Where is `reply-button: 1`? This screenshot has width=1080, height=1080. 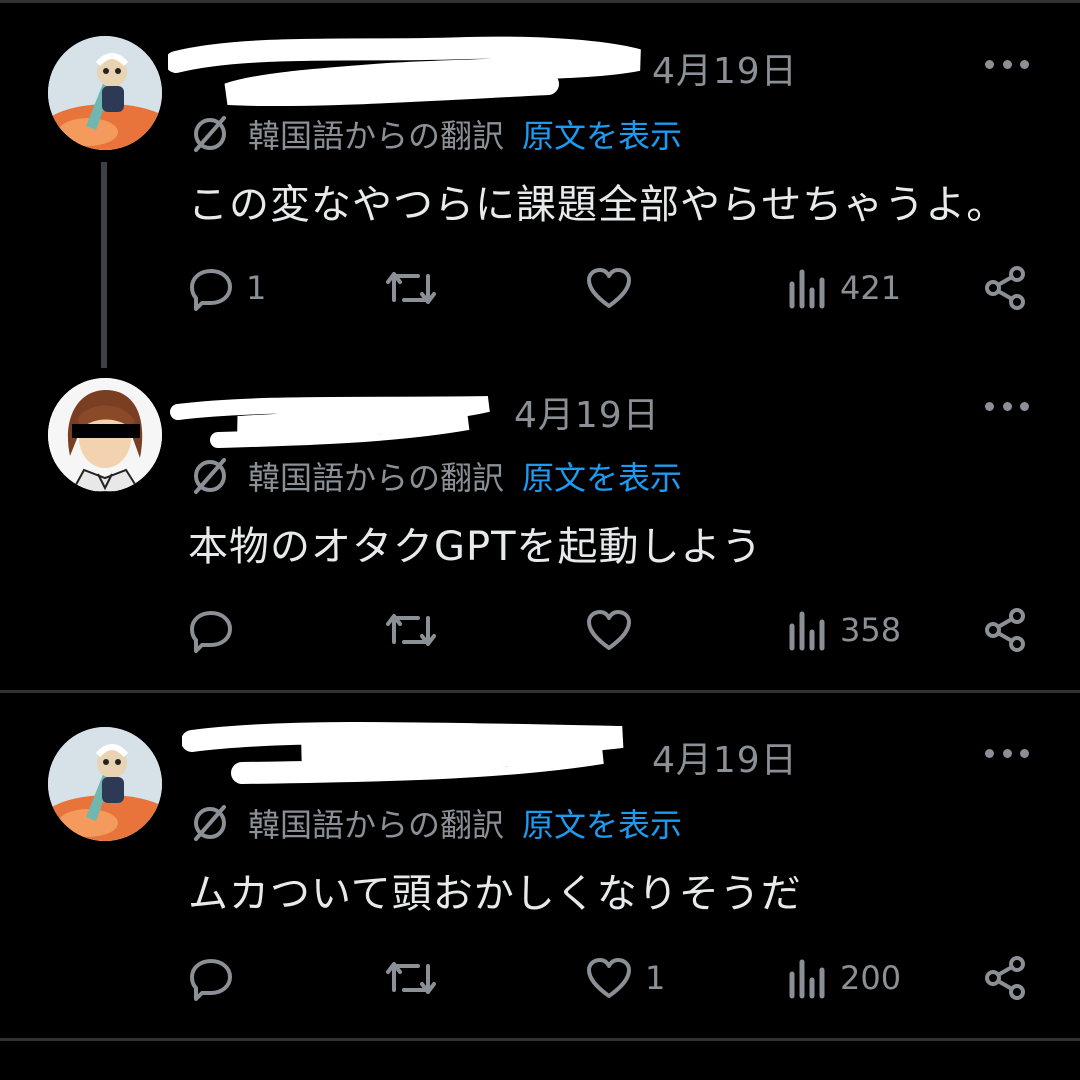 reply-button: 1 is located at coordinates (227, 288).